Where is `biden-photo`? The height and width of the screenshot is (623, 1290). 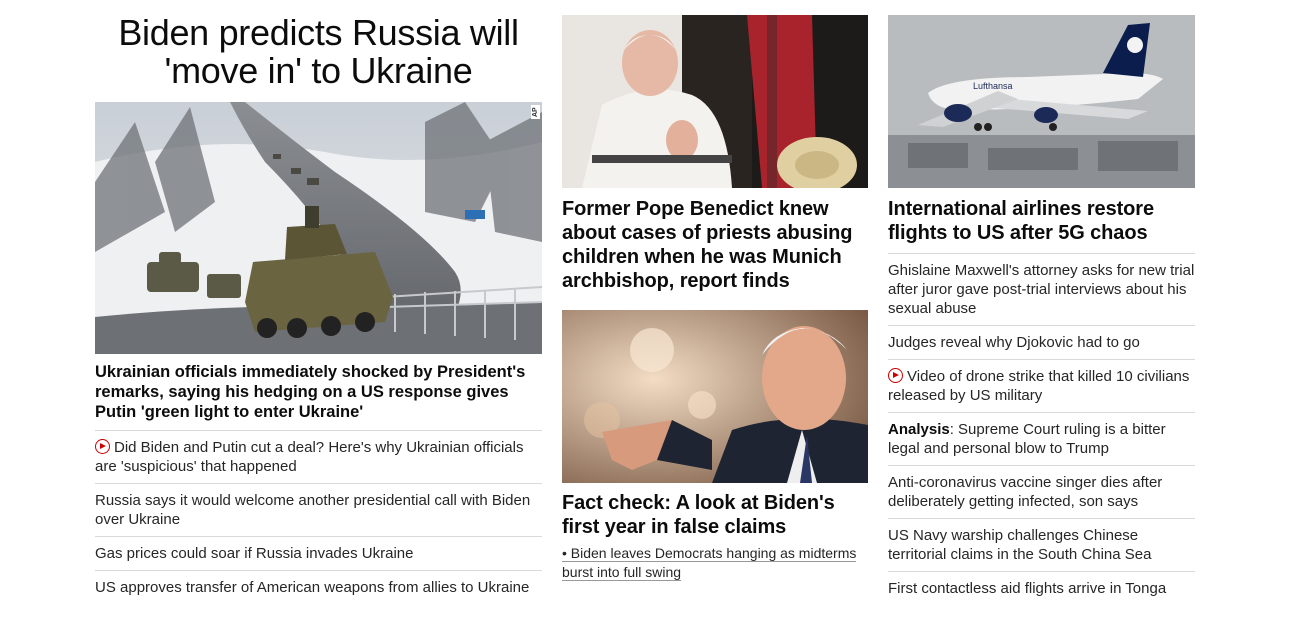 biden-photo is located at coordinates (715, 396).